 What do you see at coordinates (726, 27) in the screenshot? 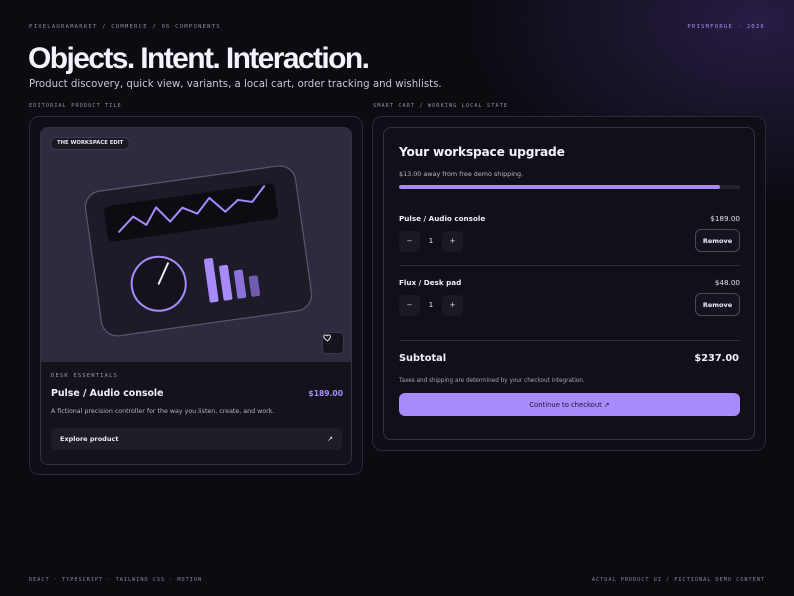
I see `brand-label: PRISMFORGE · 2026` at bounding box center [726, 27].